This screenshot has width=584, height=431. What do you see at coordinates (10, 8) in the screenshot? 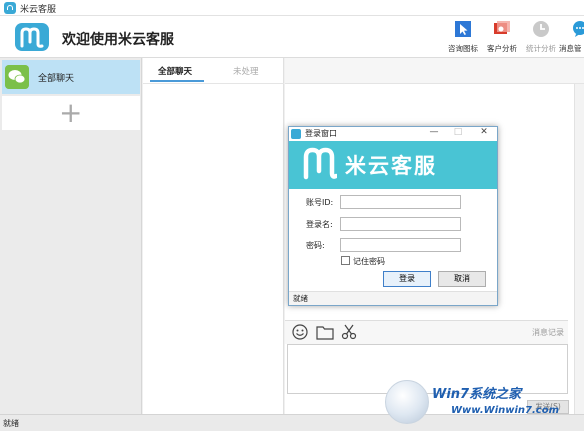
I see `app-logo-icon` at bounding box center [10, 8].